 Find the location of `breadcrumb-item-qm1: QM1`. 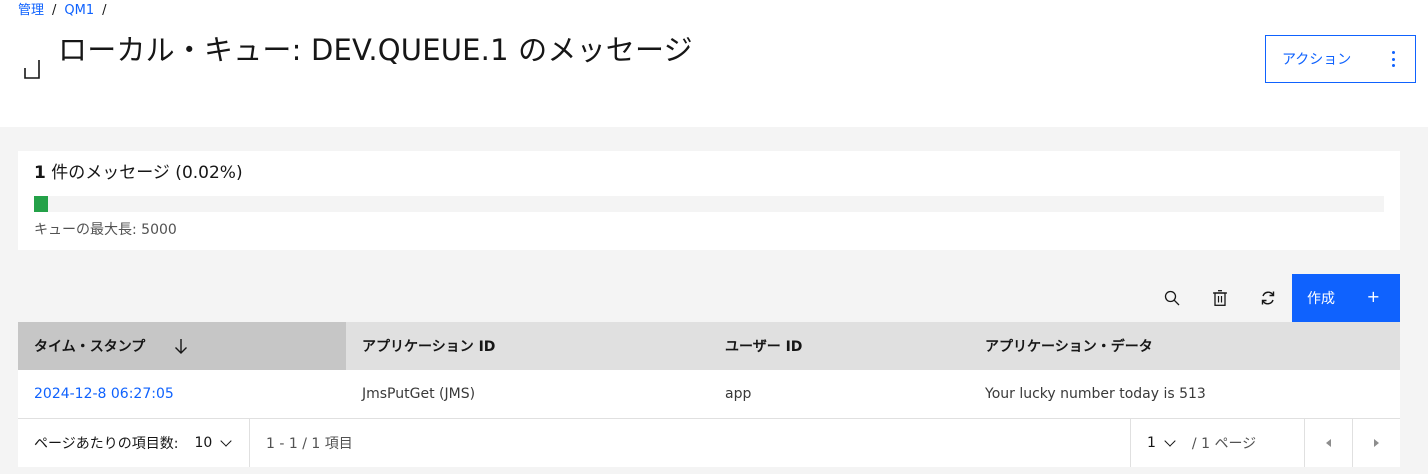

breadcrumb-item-qm1: QM1 is located at coordinates (79, 11).